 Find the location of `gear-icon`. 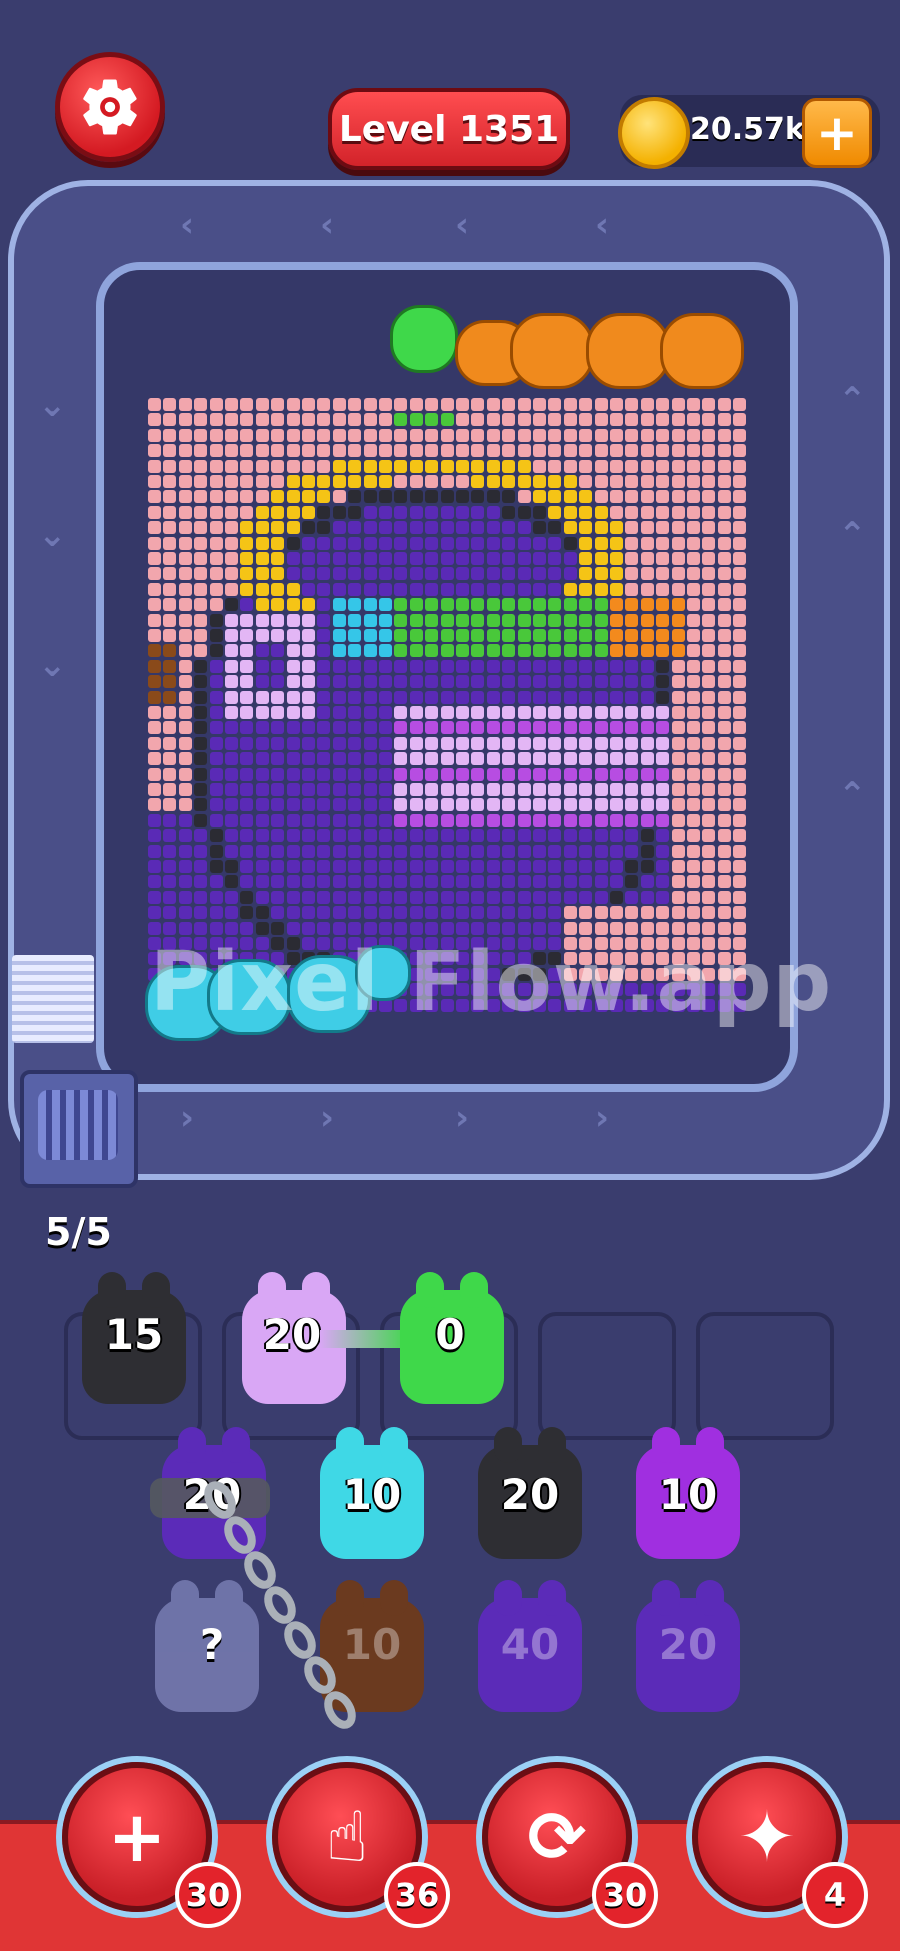

gear-icon is located at coordinates (110, 107).